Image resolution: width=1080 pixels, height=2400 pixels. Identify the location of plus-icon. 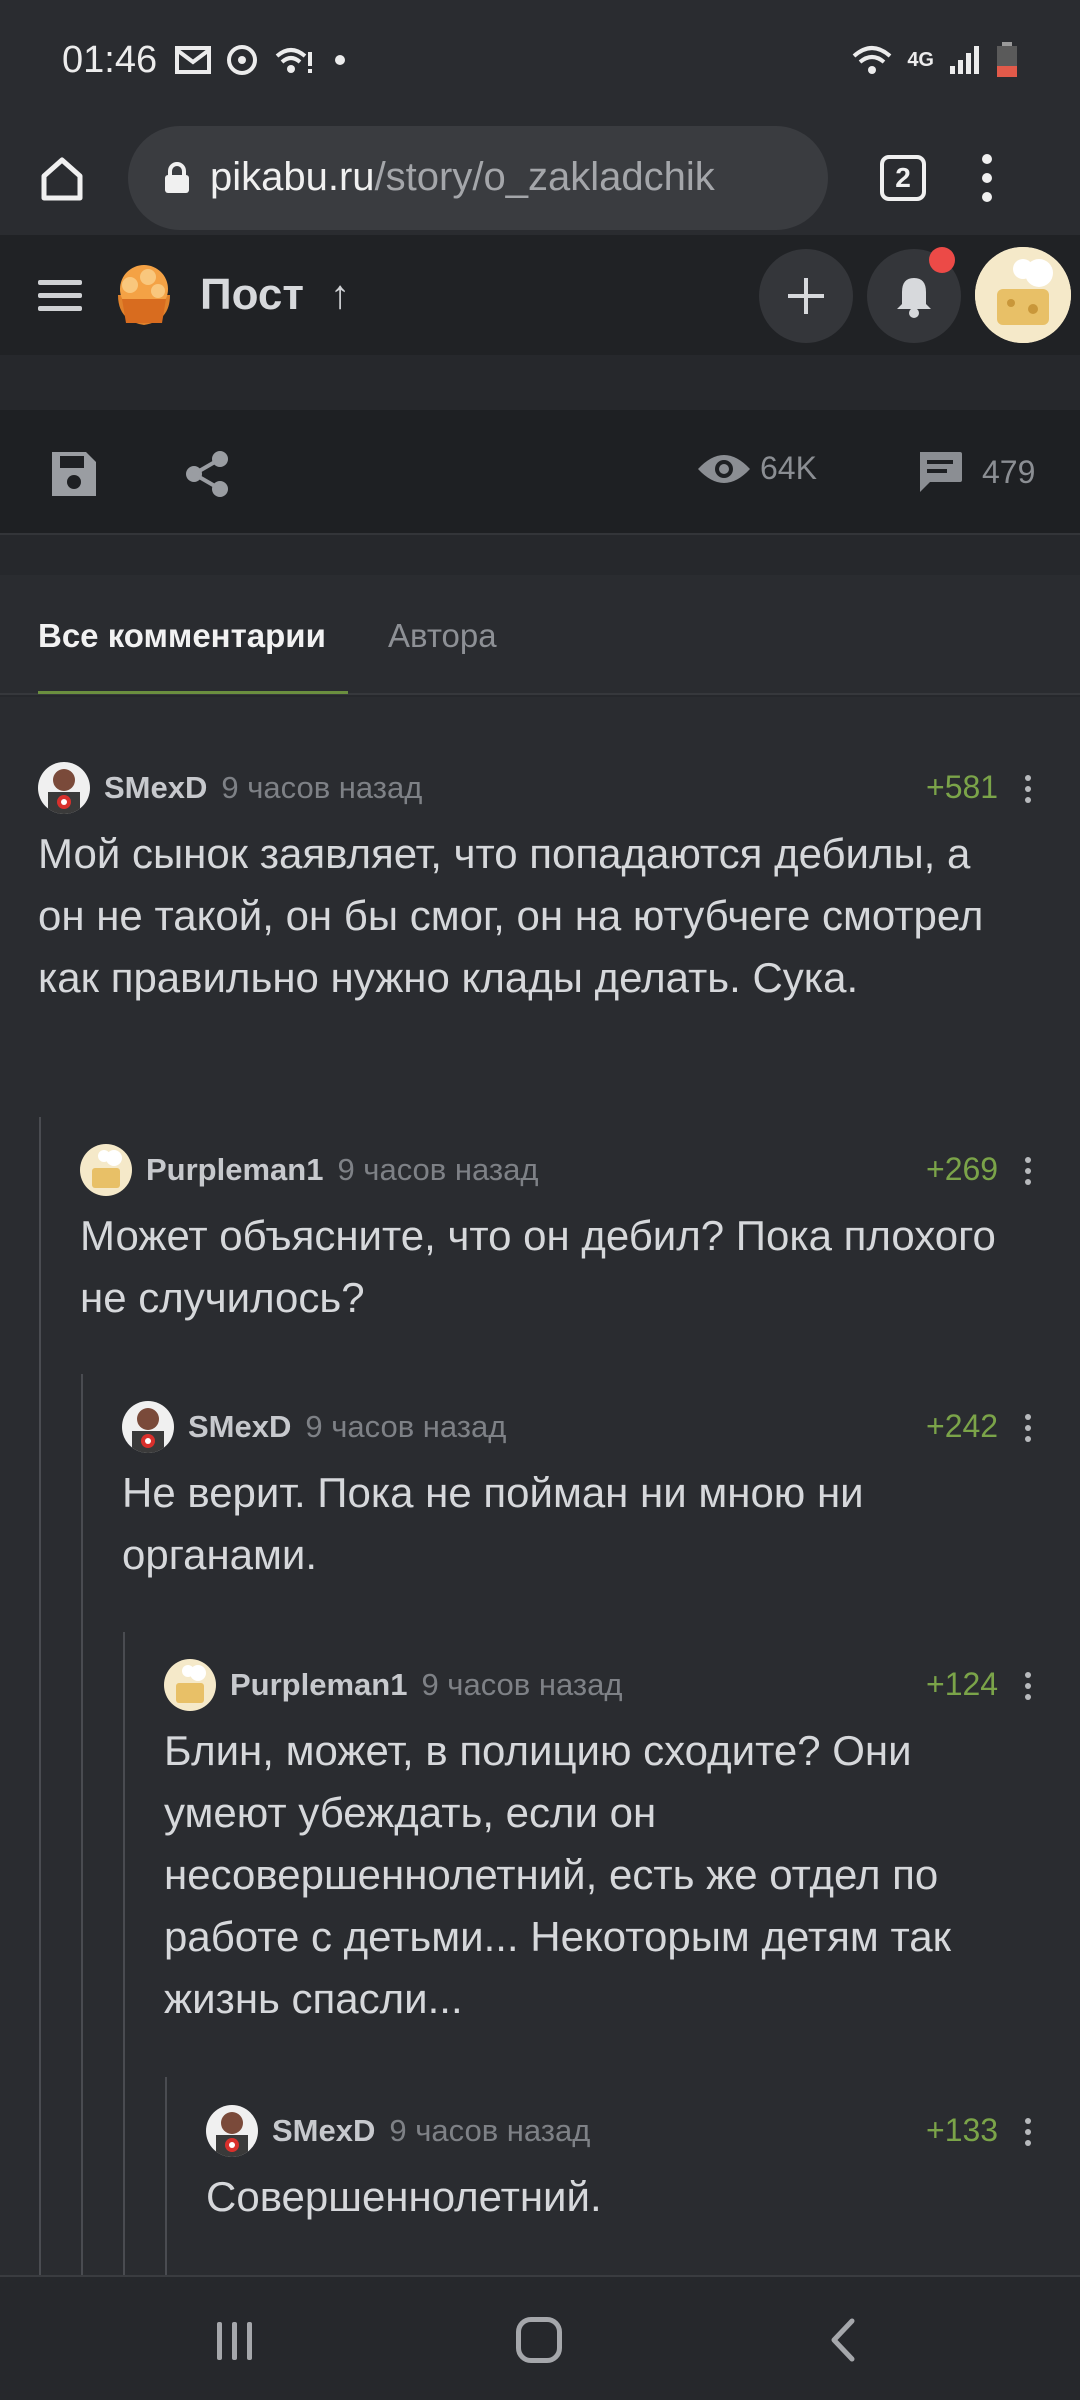
(806, 296).